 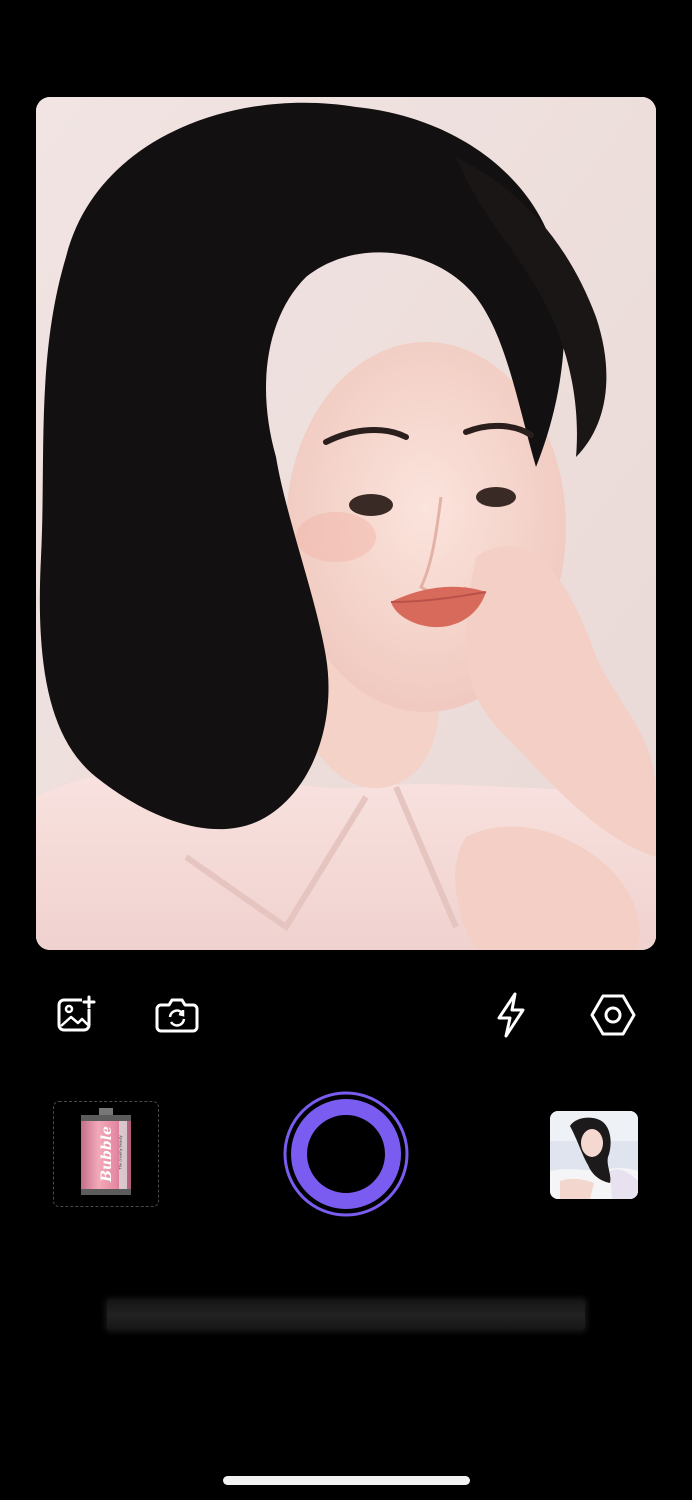 I want to click on flip-camera-icon, so click(x=177, y=1015).